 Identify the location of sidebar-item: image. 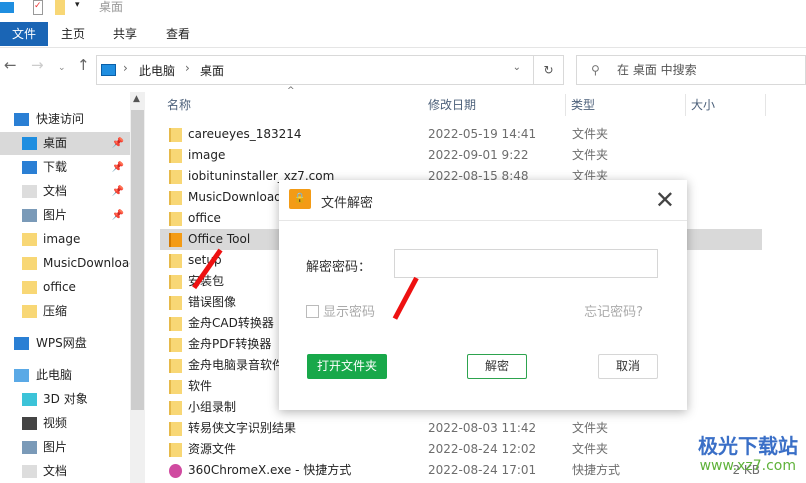
(65, 239).